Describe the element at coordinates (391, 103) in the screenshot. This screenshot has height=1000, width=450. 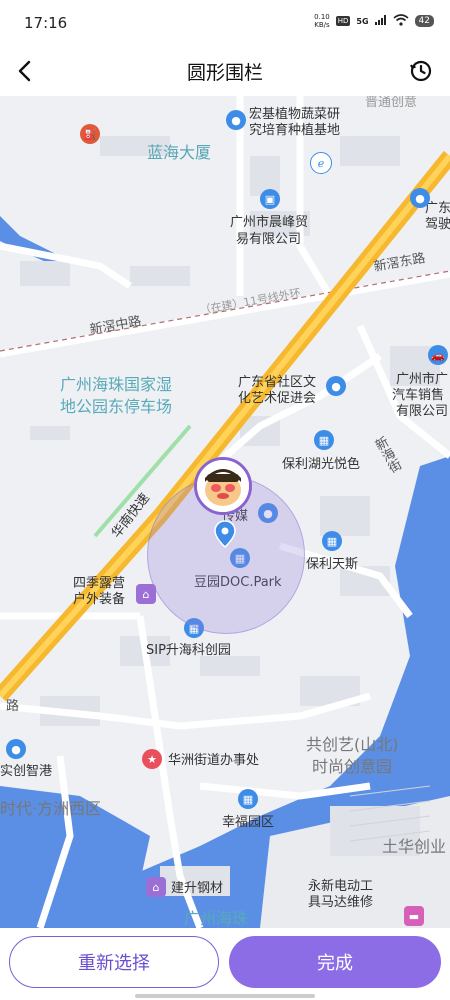
I see `map-label-putong: 晋通创意` at that location.